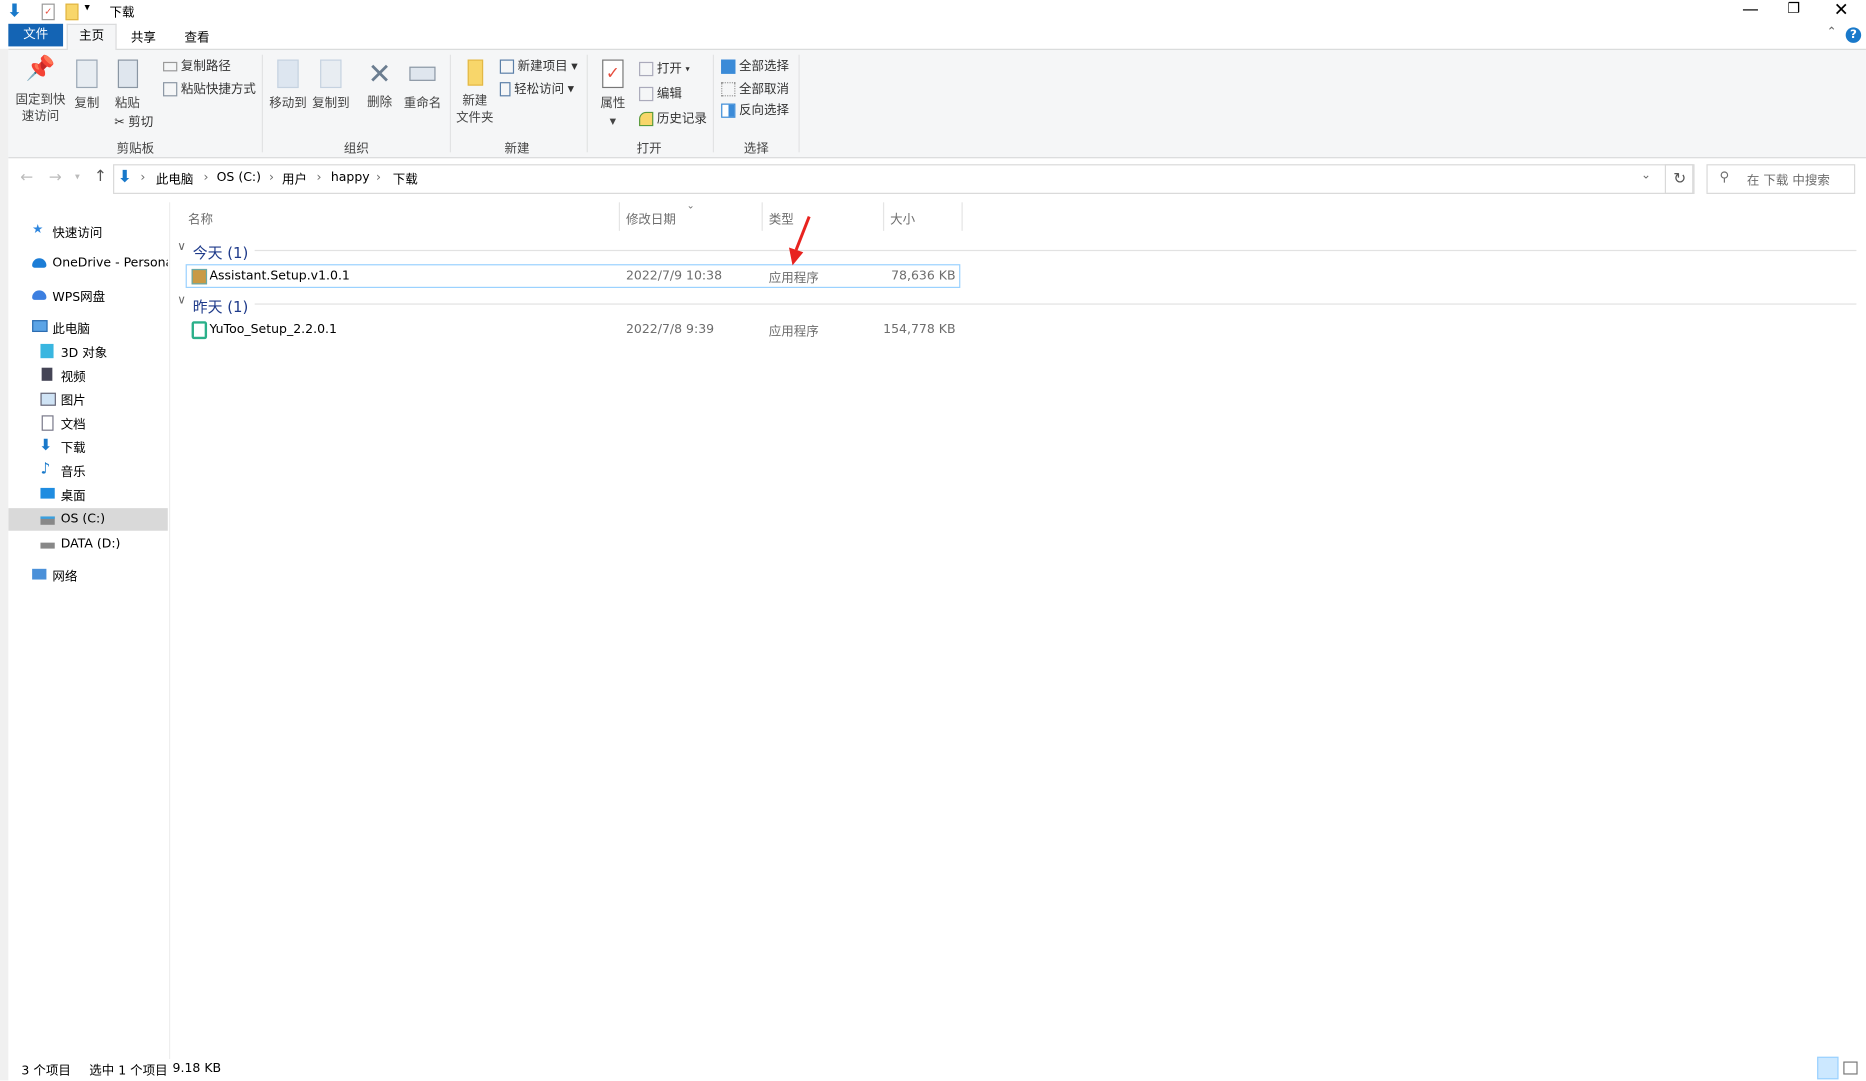 This screenshot has width=1866, height=1081. What do you see at coordinates (673, 118) in the screenshot?
I see `history-button: 历史记录` at bounding box center [673, 118].